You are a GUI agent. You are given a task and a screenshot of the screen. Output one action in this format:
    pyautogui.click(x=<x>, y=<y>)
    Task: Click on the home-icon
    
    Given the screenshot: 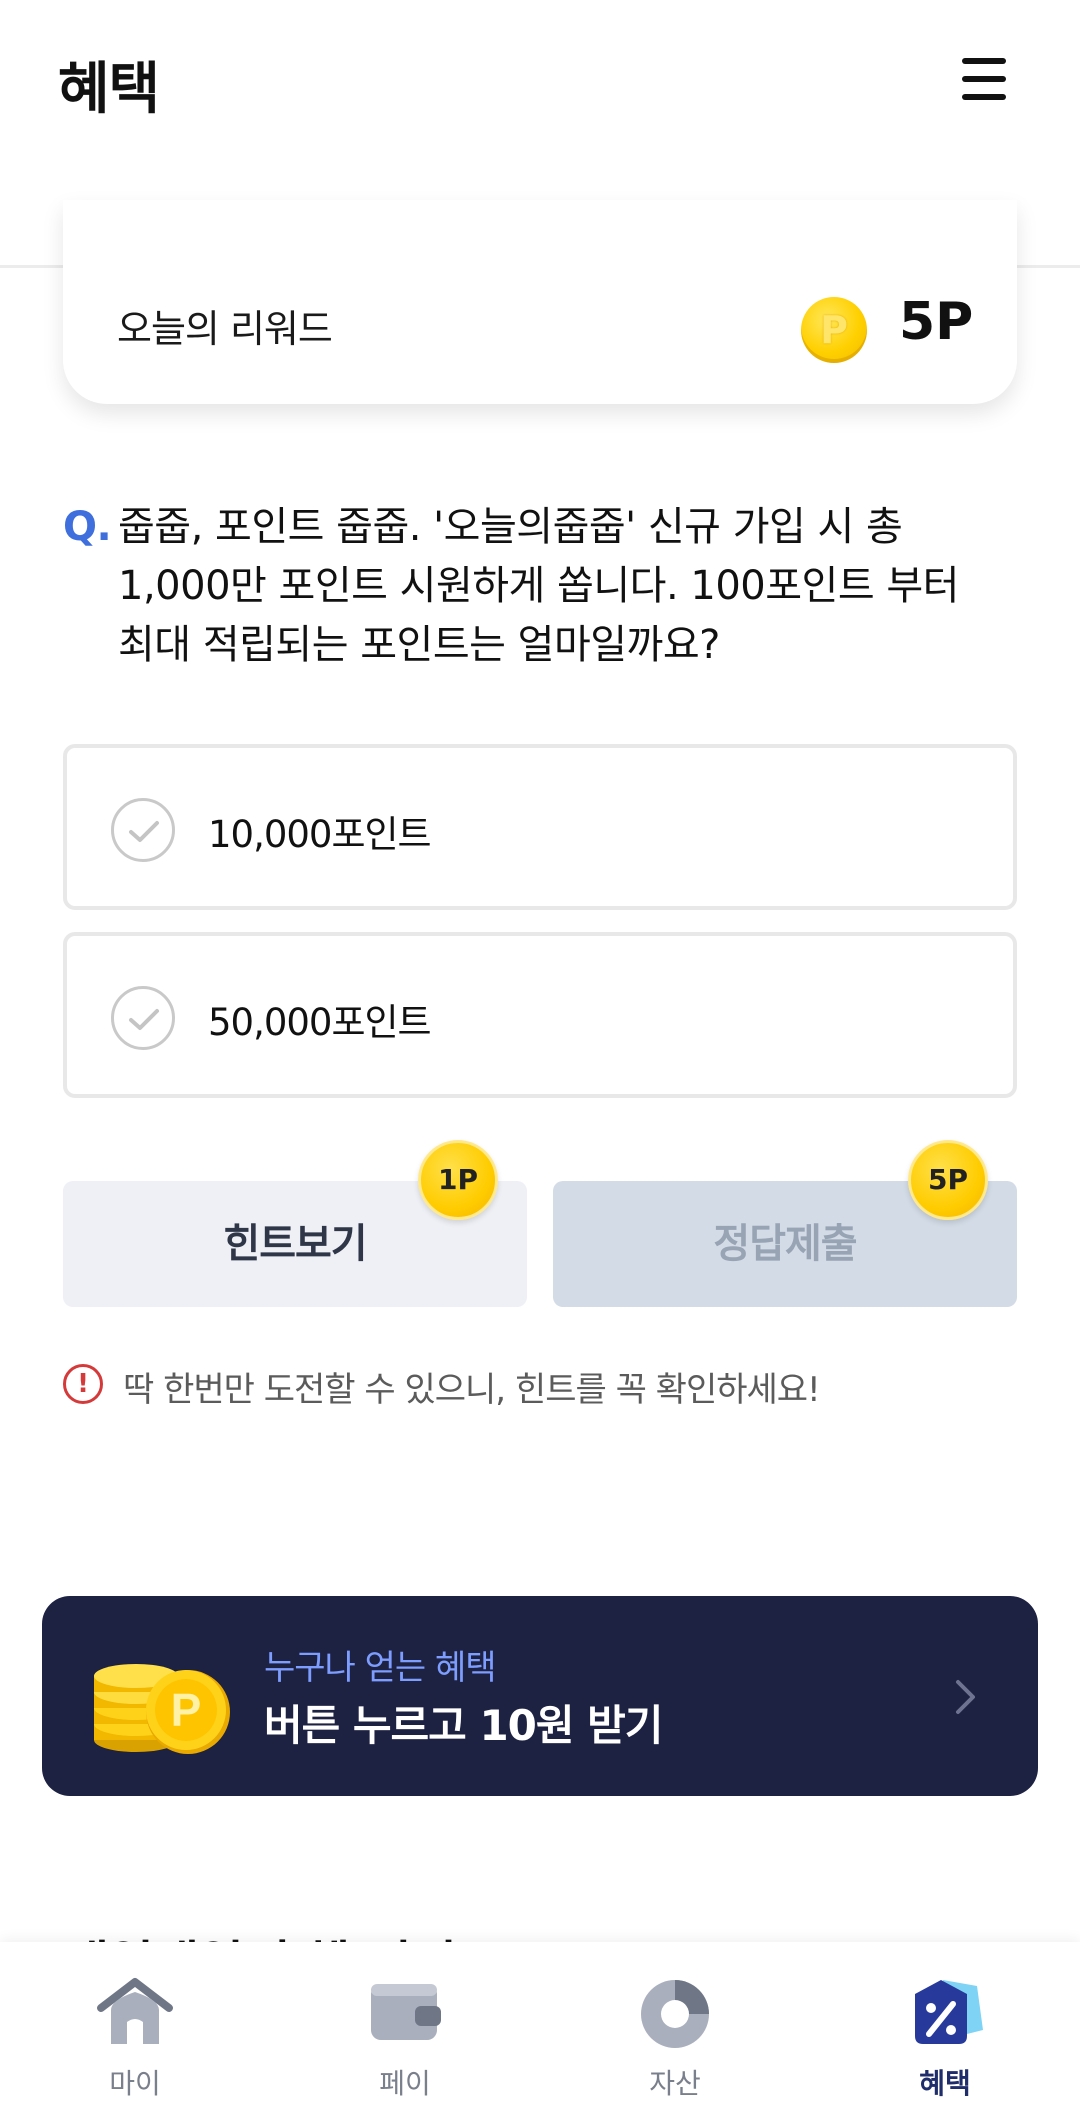 What is the action you would take?
    pyautogui.click(x=135, y=2011)
    